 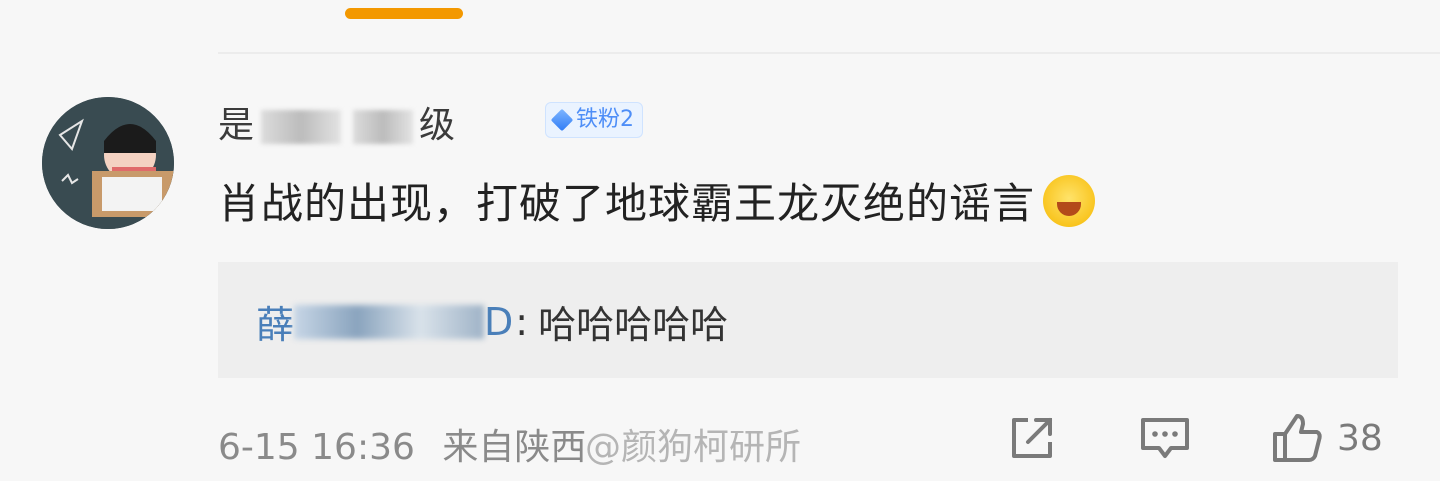 I want to click on fan-badge: 铁粉2, so click(x=594, y=120).